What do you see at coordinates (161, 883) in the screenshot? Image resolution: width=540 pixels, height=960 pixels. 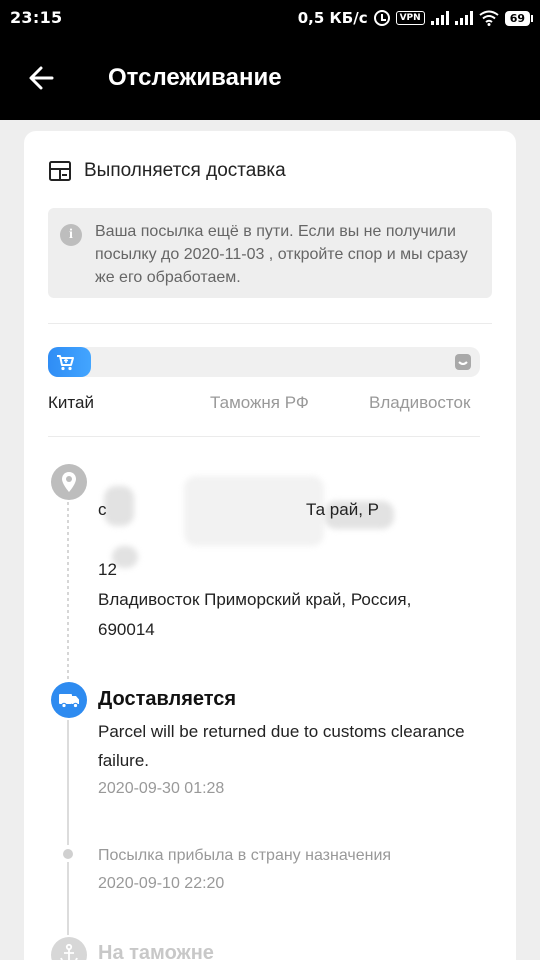 I see `event-time: 2020-09-10 22:20` at bounding box center [161, 883].